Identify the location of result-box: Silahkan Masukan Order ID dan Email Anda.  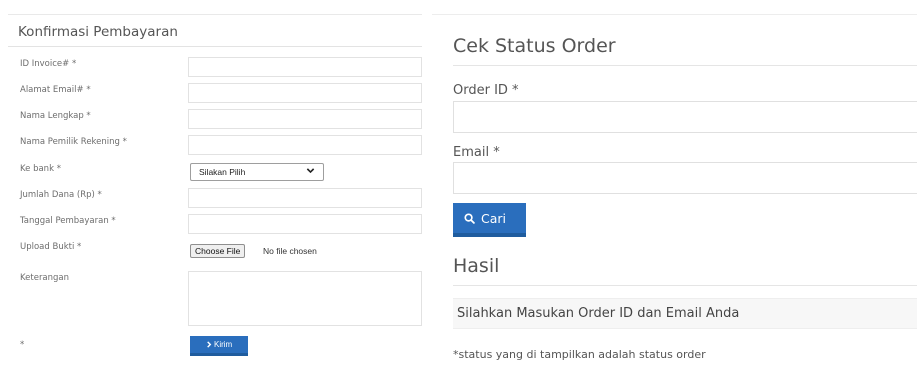
(685, 313).